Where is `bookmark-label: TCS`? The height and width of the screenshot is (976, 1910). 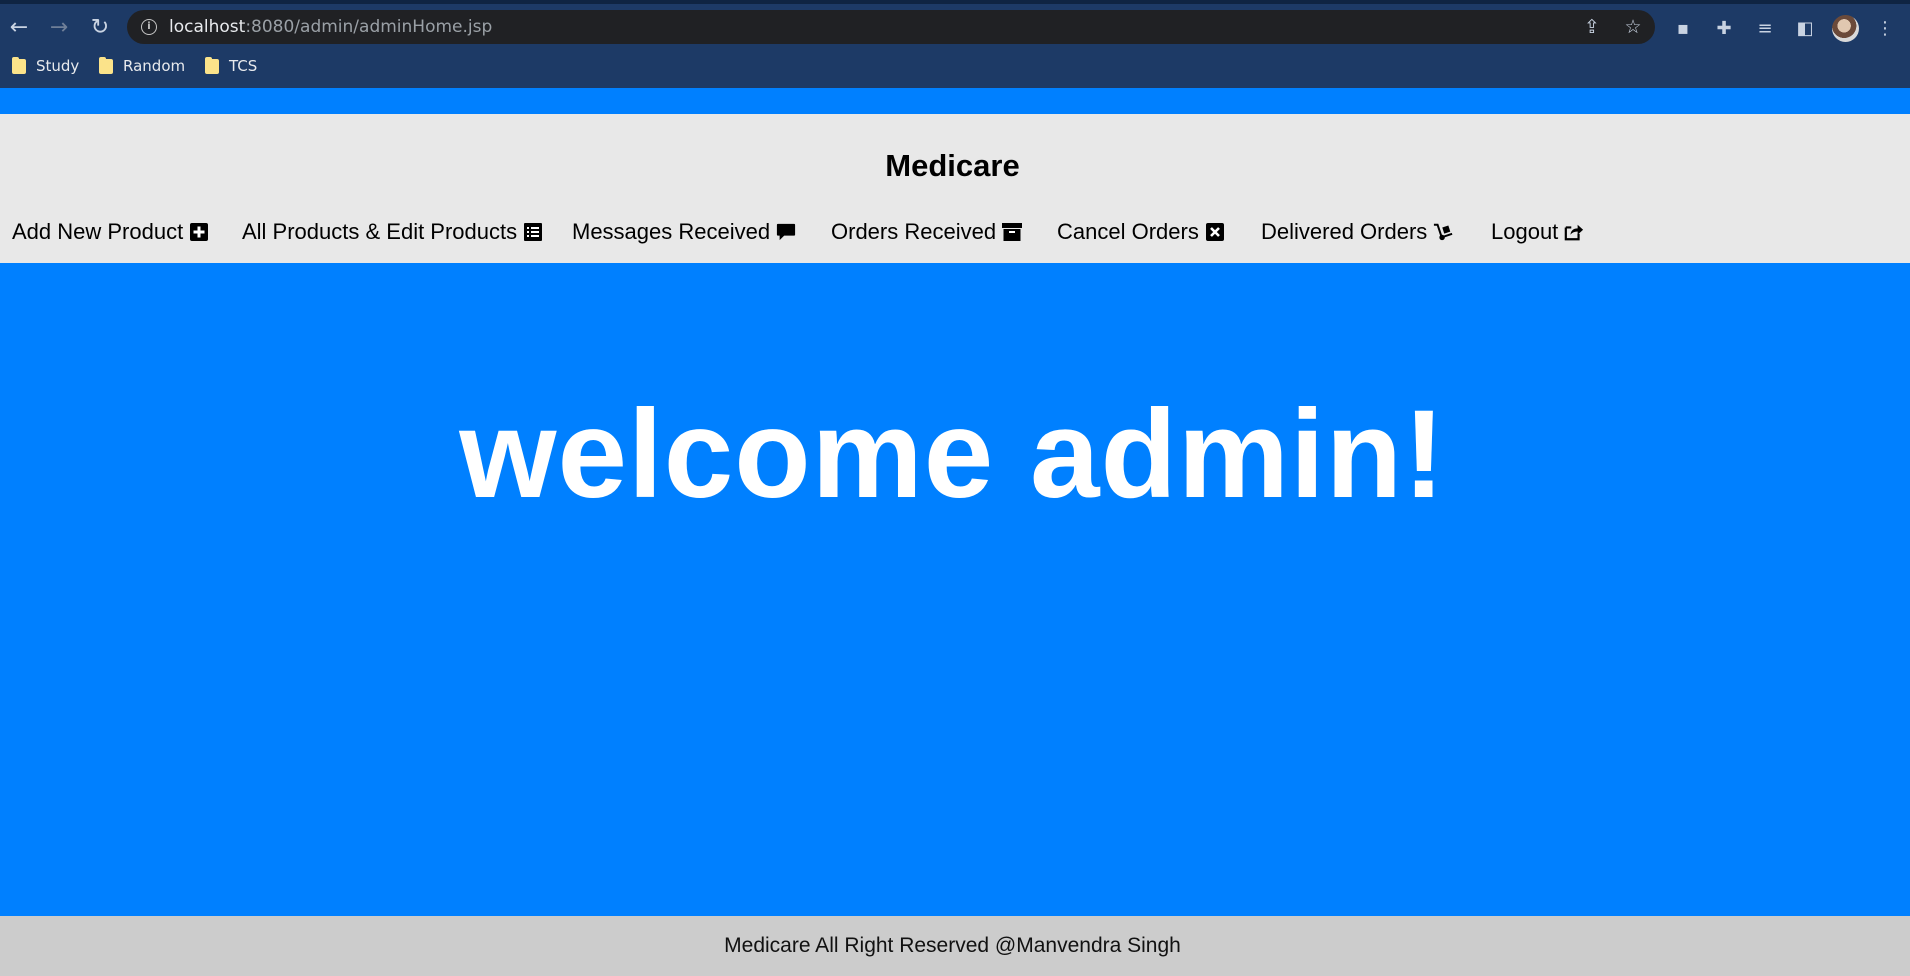
bookmark-label: TCS is located at coordinates (243, 66).